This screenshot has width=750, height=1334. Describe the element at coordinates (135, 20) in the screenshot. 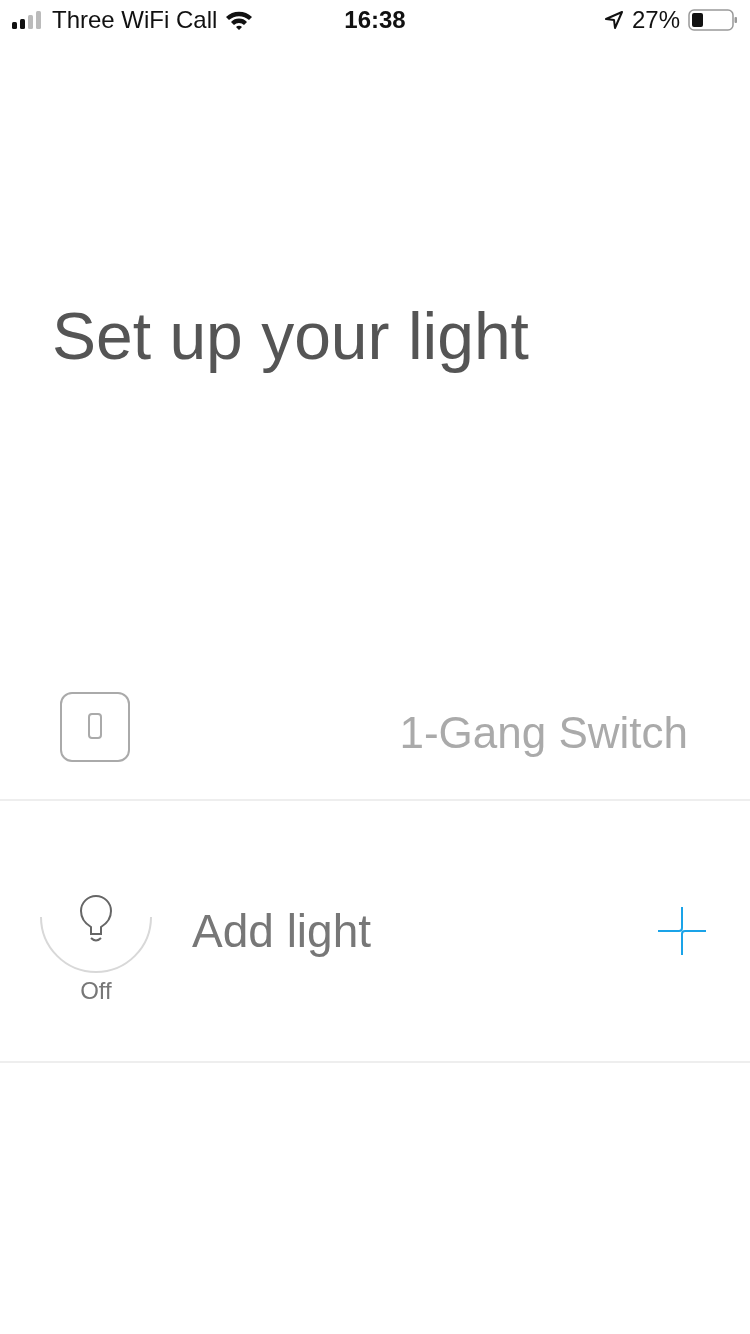

I see `carrier-name: Three WiFi Call` at that location.